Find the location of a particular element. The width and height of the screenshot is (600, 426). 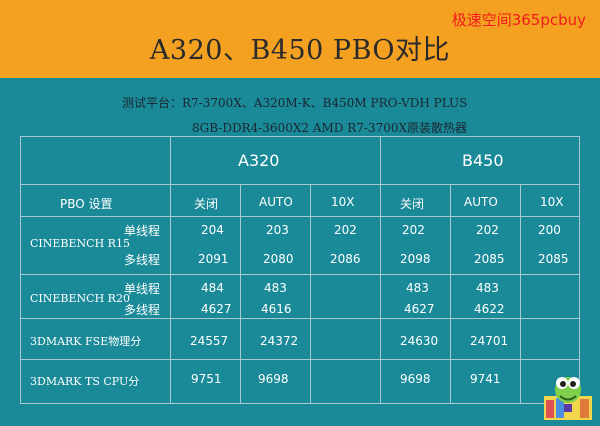

page-title: A320、B450 PBO对比 is located at coordinates (300, 50).